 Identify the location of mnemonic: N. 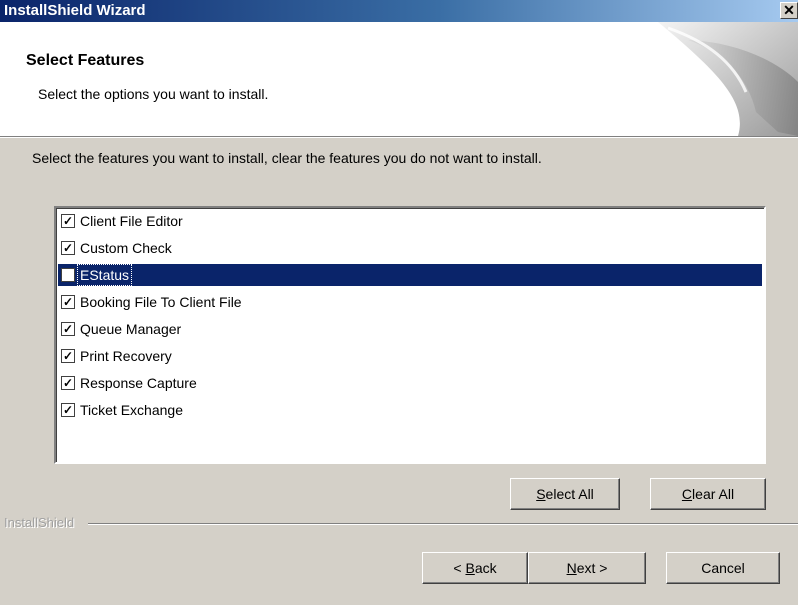
(571, 568).